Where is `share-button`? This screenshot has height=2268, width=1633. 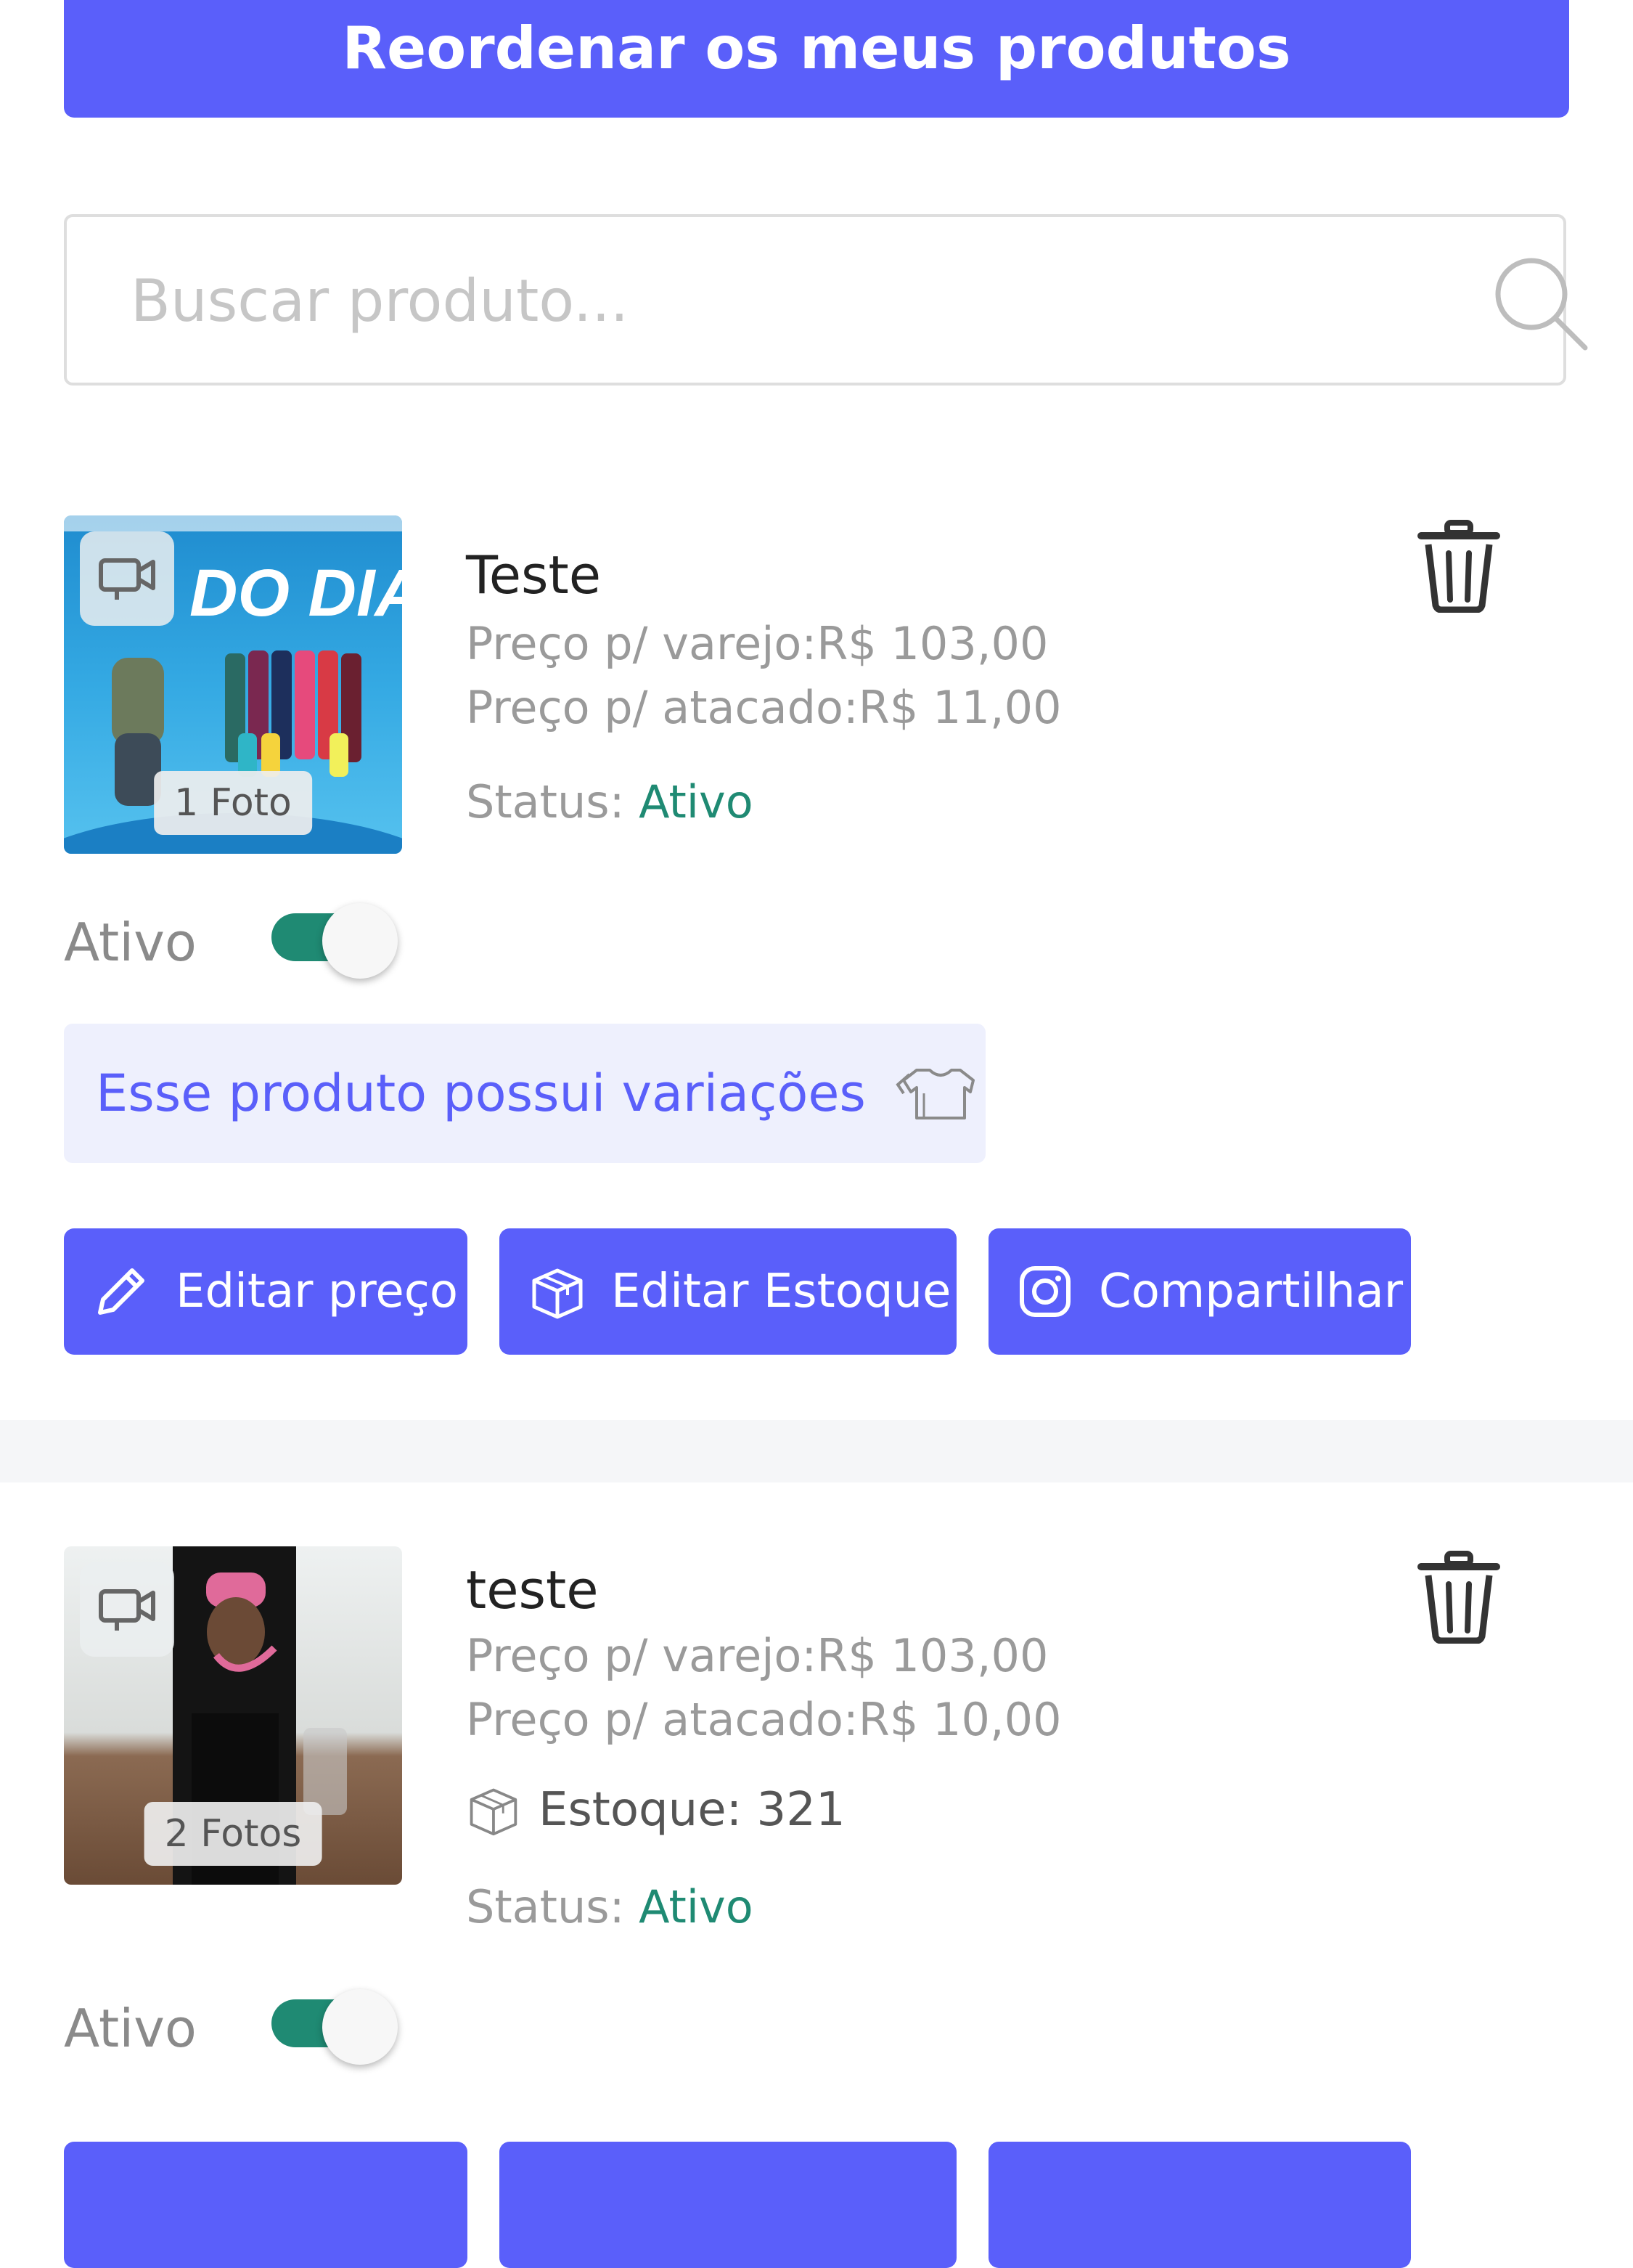 share-button is located at coordinates (1200, 2205).